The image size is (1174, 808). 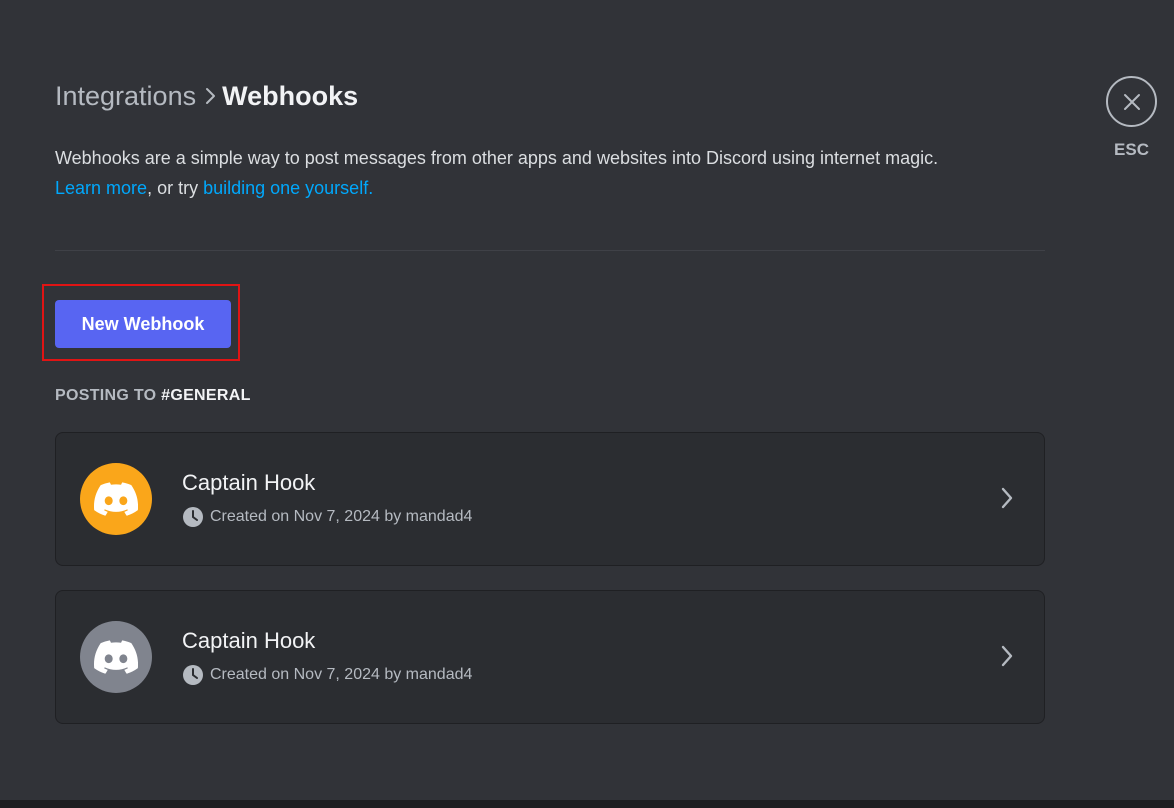 I want to click on build-one-yourself-link: building one yourself., so click(x=288, y=188).